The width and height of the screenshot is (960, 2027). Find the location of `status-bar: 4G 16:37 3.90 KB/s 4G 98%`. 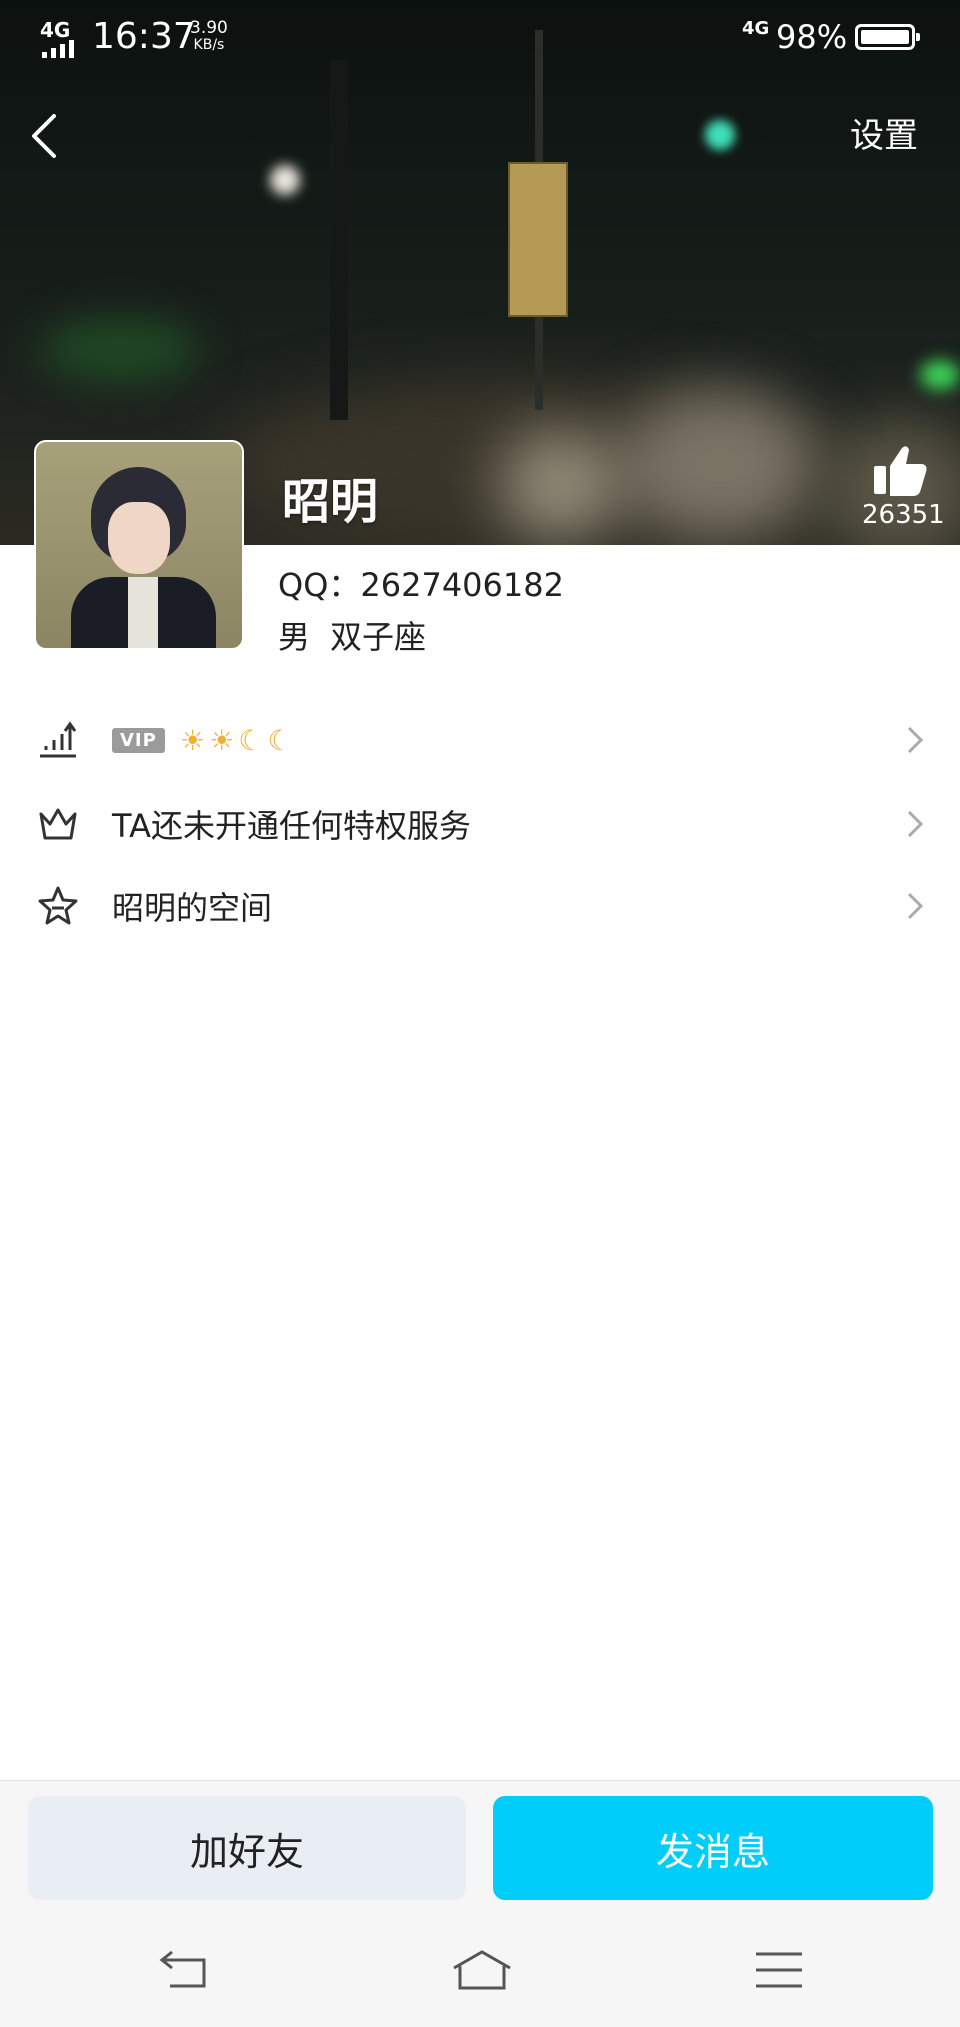

status-bar: 4G 16:37 3.90 KB/s 4G 98% is located at coordinates (480, 38).